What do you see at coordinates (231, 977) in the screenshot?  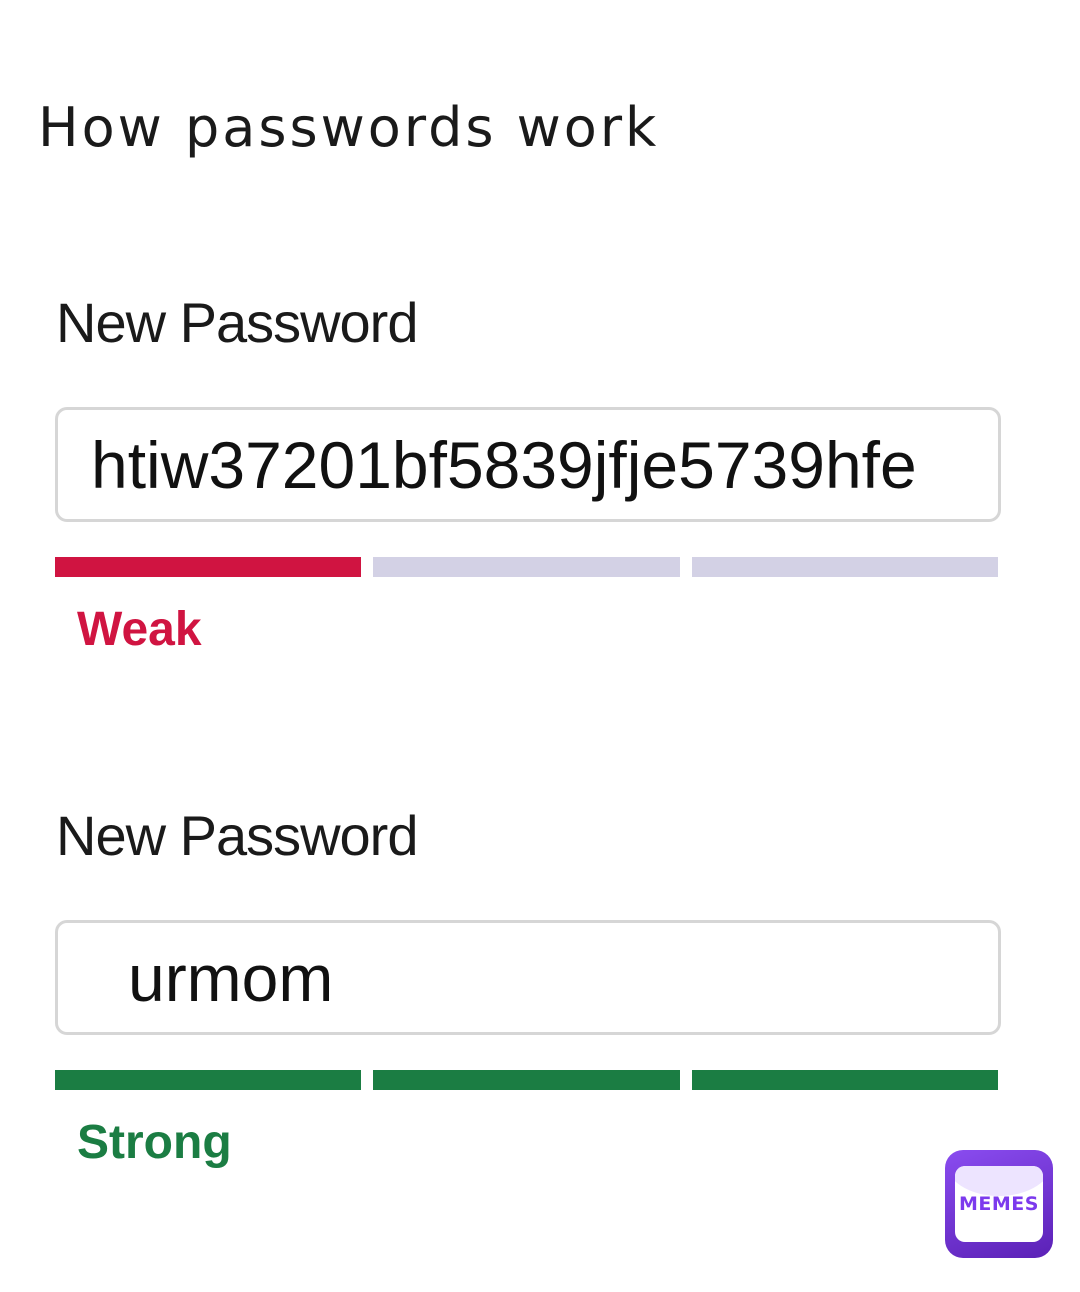 I see `password-input-value-2: urmom` at bounding box center [231, 977].